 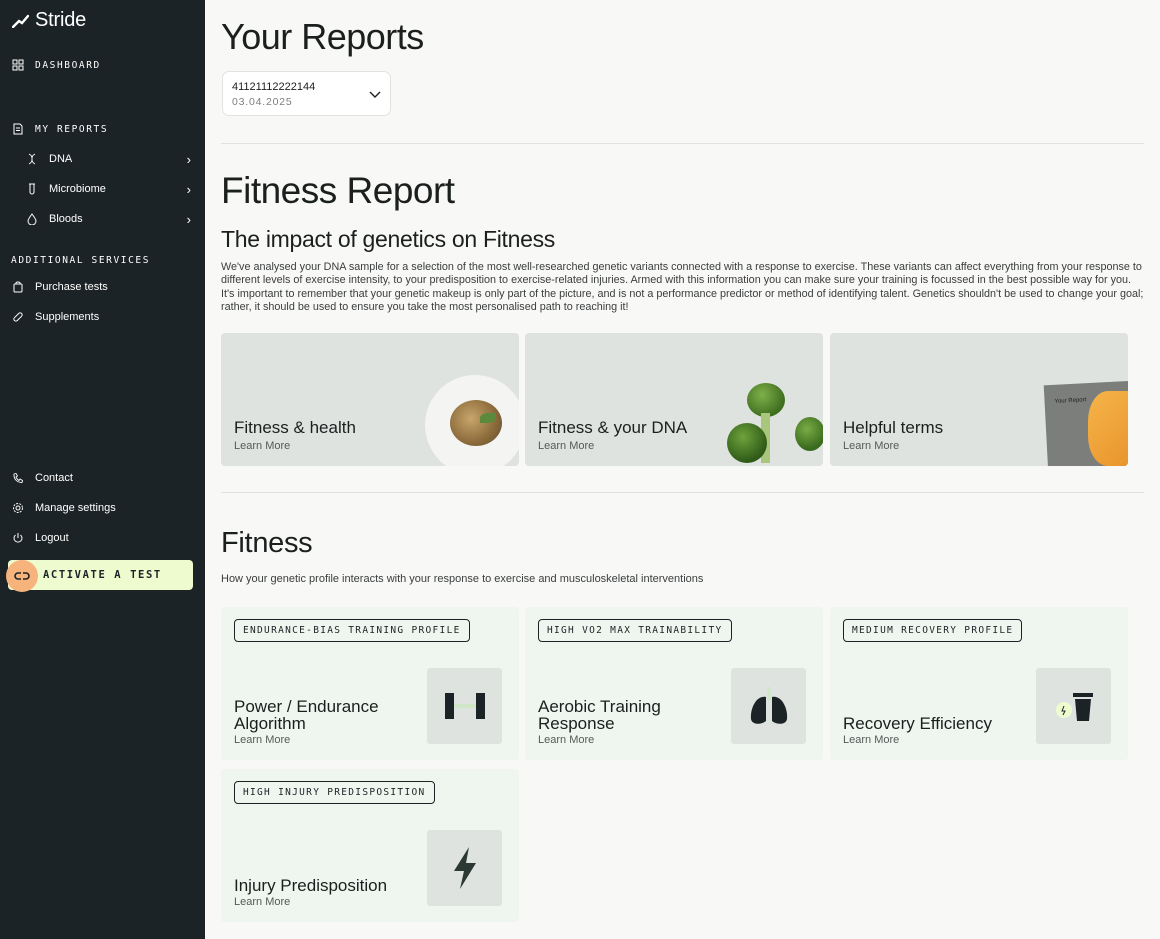 I want to click on sidebar-item-label: Bloods, so click(x=66, y=219).